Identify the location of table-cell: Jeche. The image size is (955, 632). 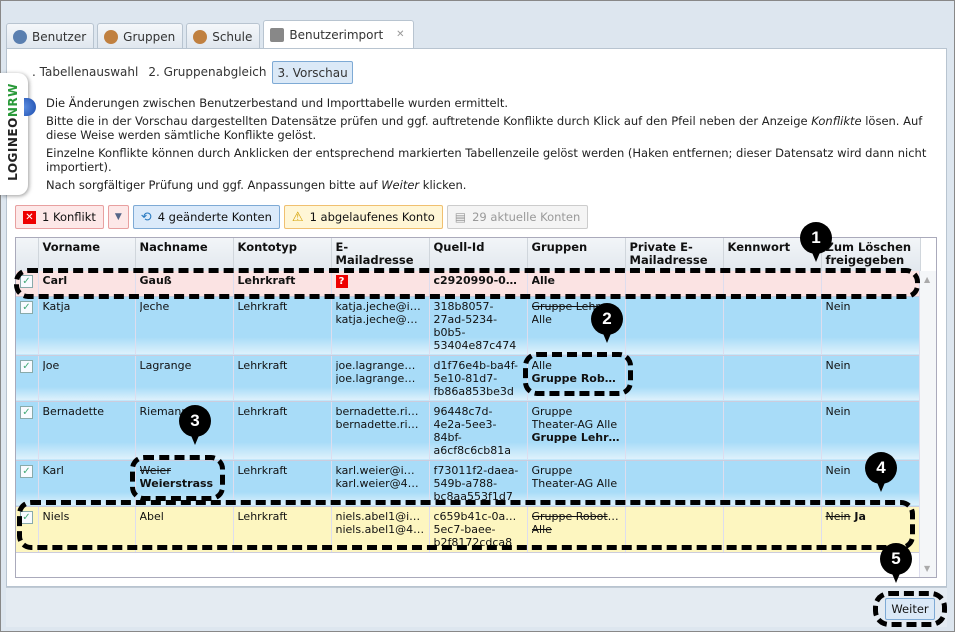
(184, 326).